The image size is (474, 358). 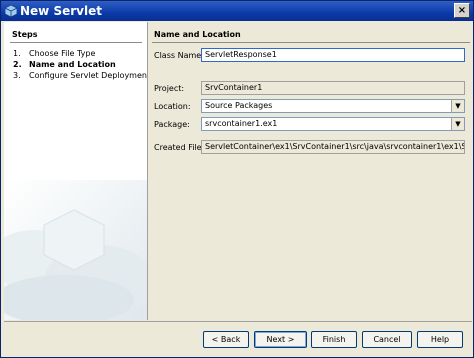 I want to click on step-choose-file-type: 1. Choose File Type, so click(x=54, y=53).